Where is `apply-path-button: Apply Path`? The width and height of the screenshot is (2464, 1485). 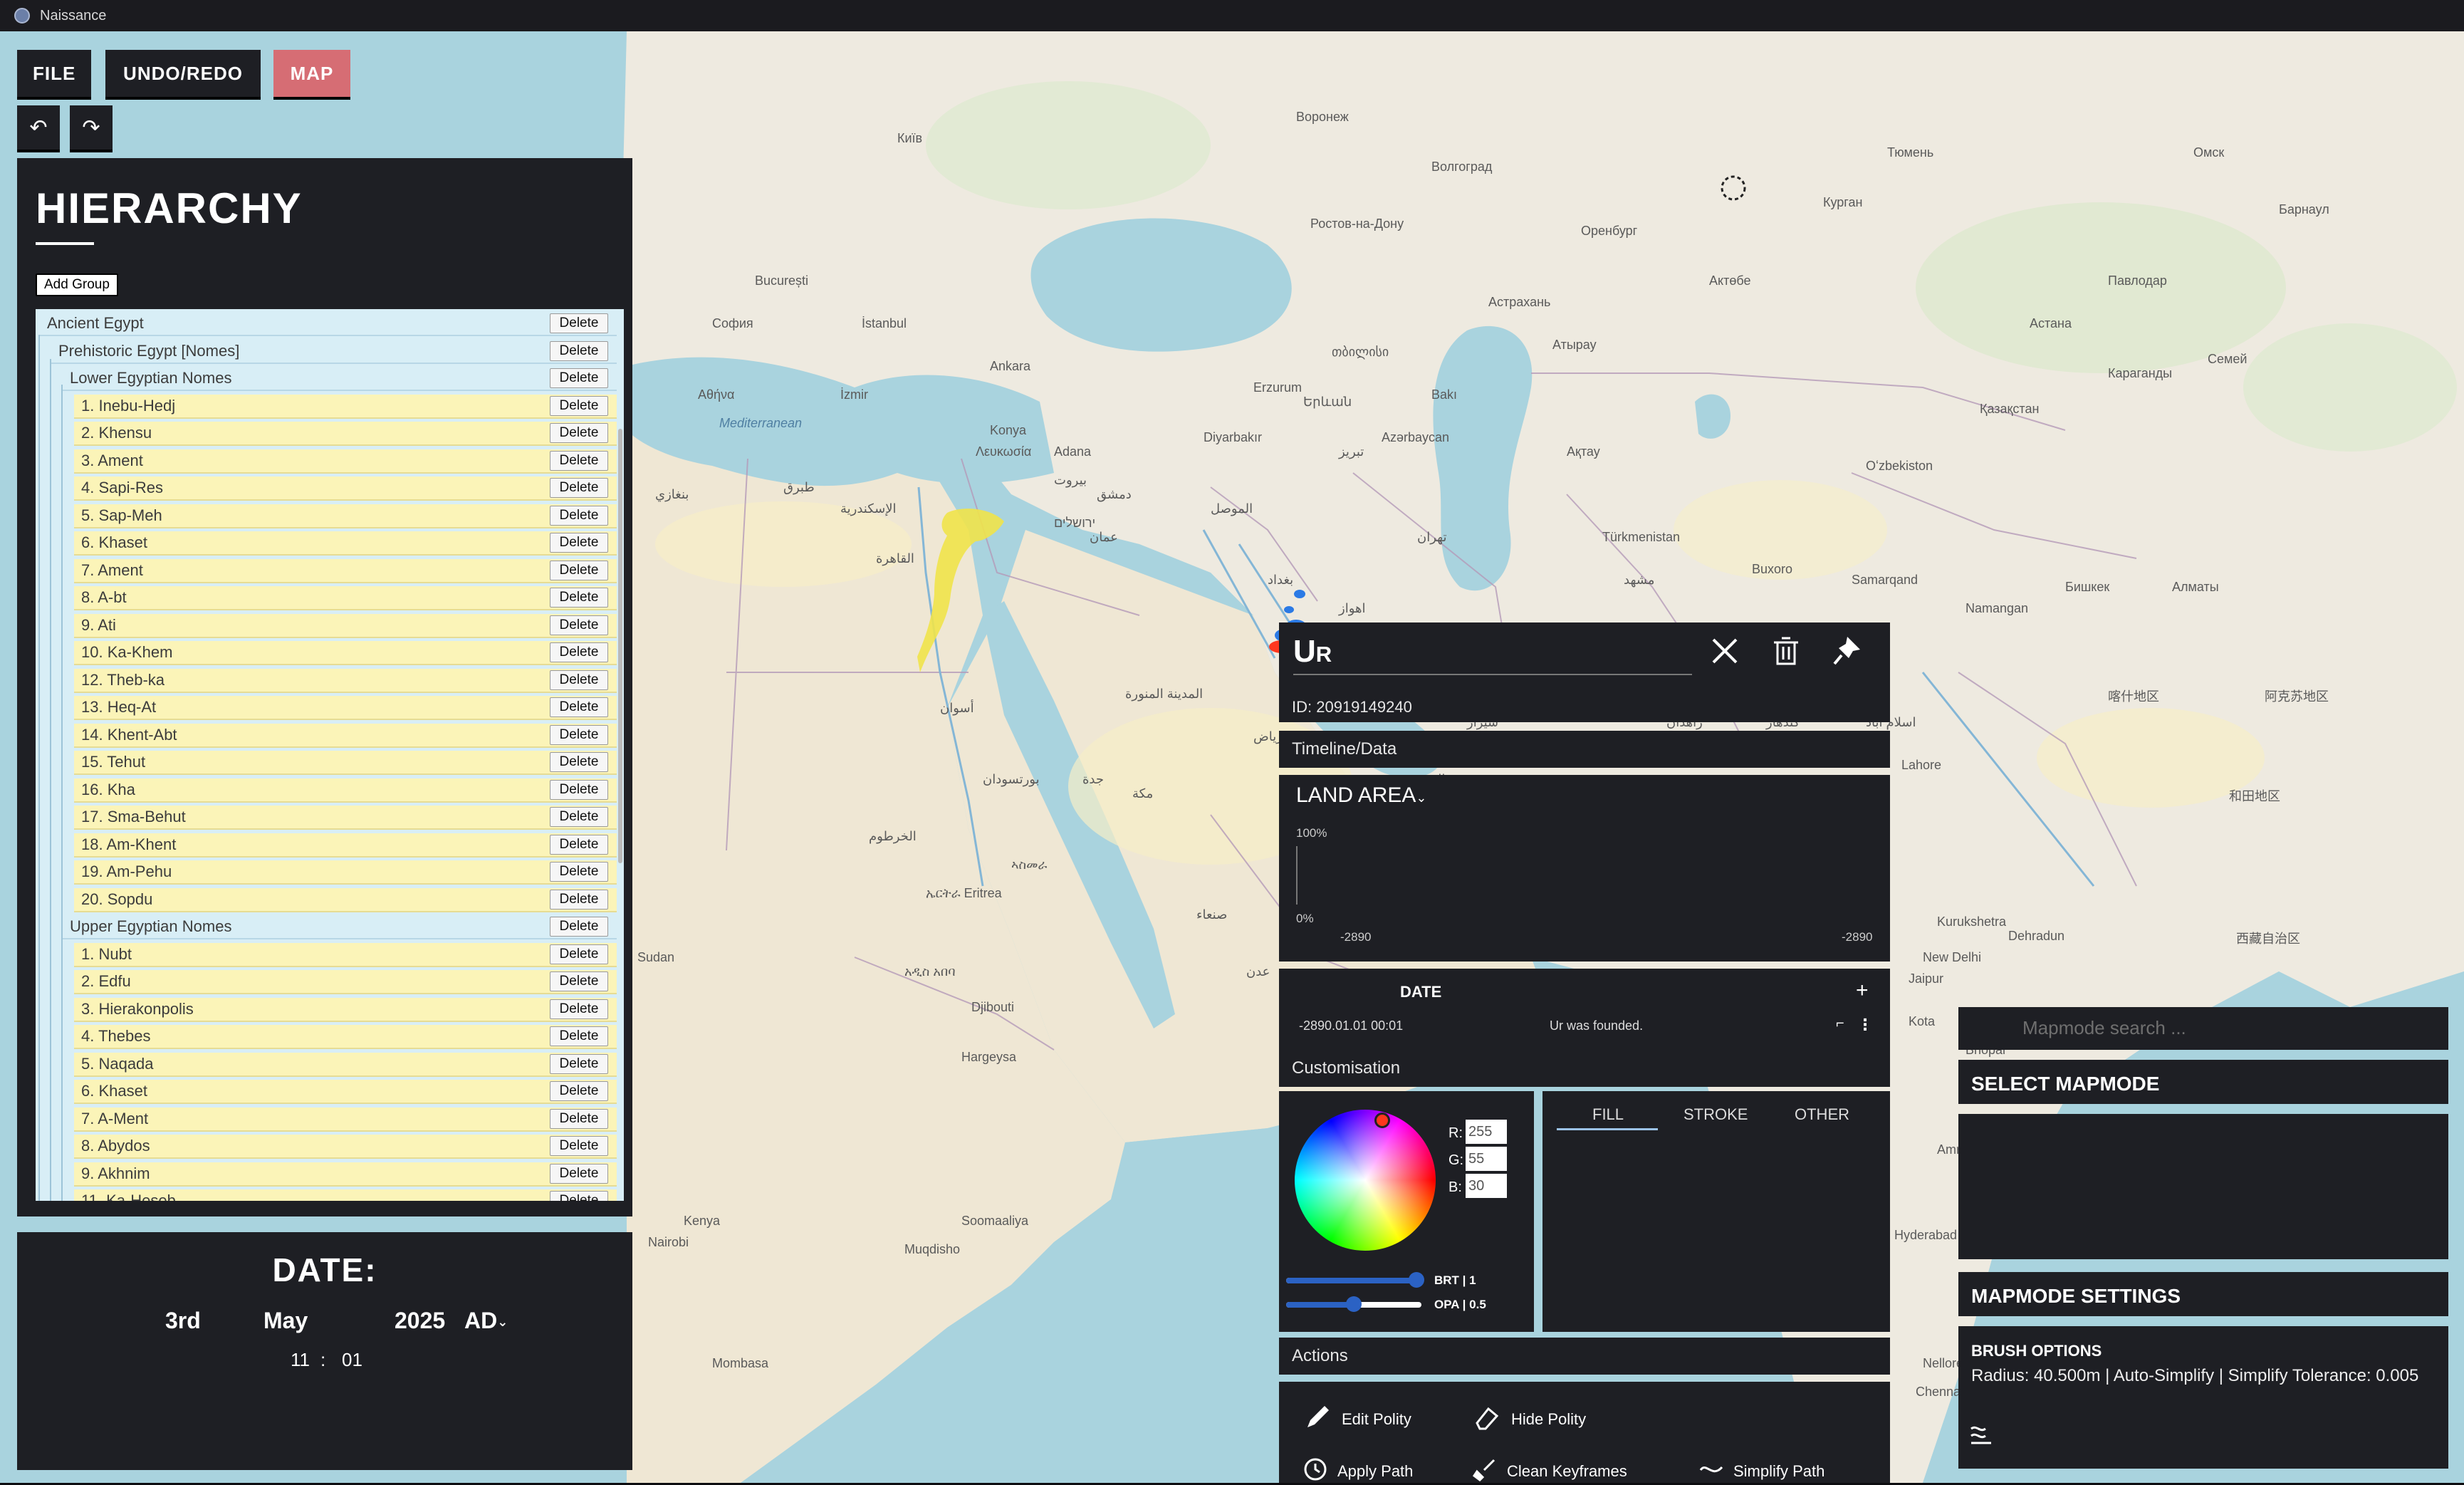 apply-path-button: Apply Path is located at coordinates (1358, 1471).